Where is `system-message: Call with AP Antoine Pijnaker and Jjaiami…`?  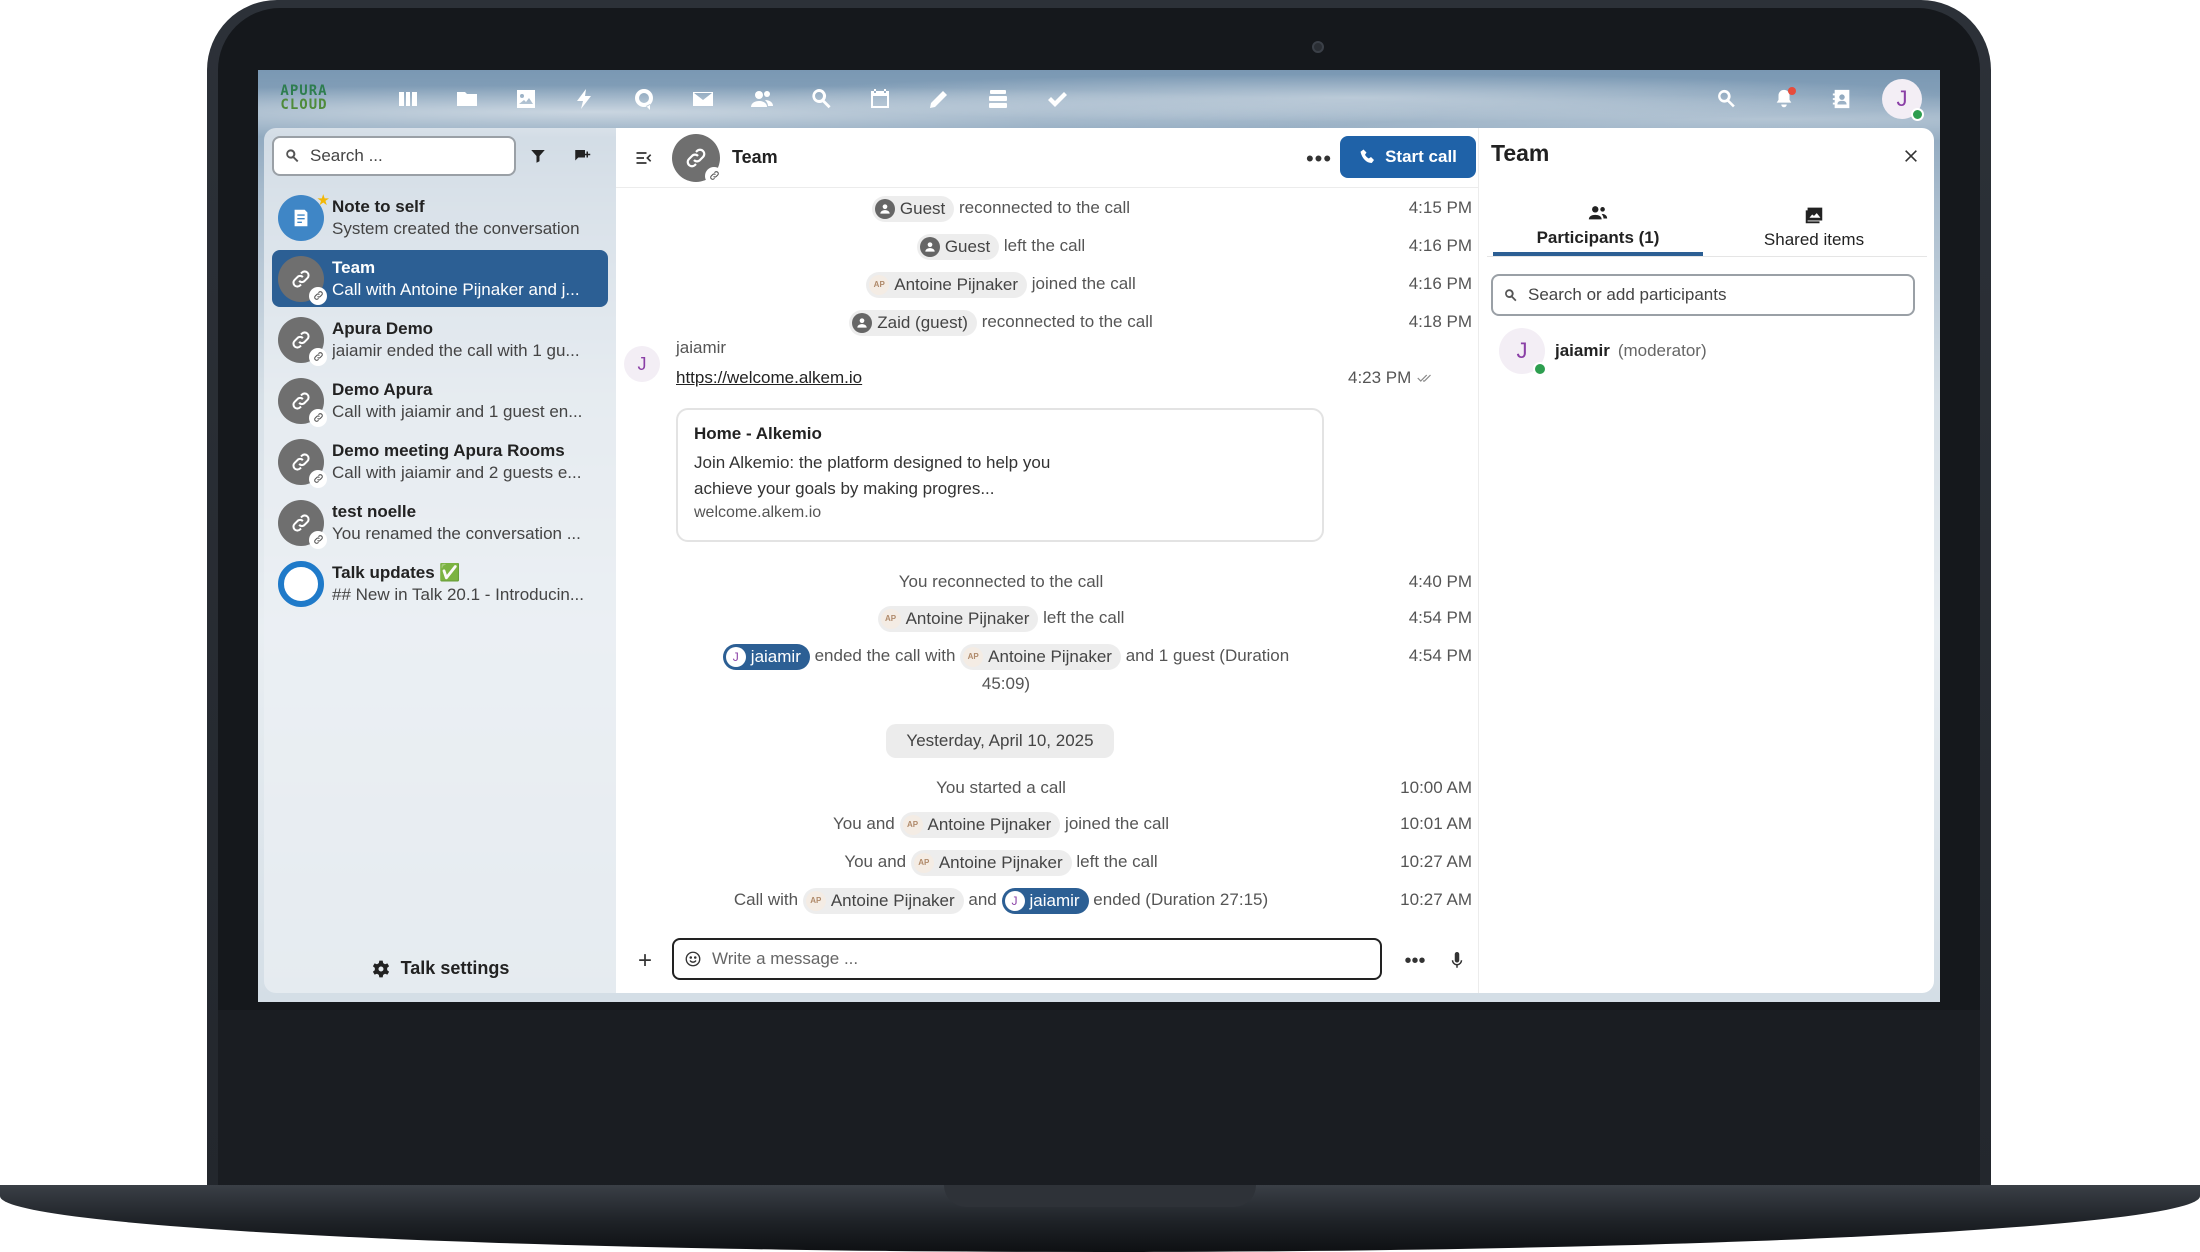
system-message: Call with AP Antoine Pijnaker and Jjaiami… is located at coordinates (1047, 901).